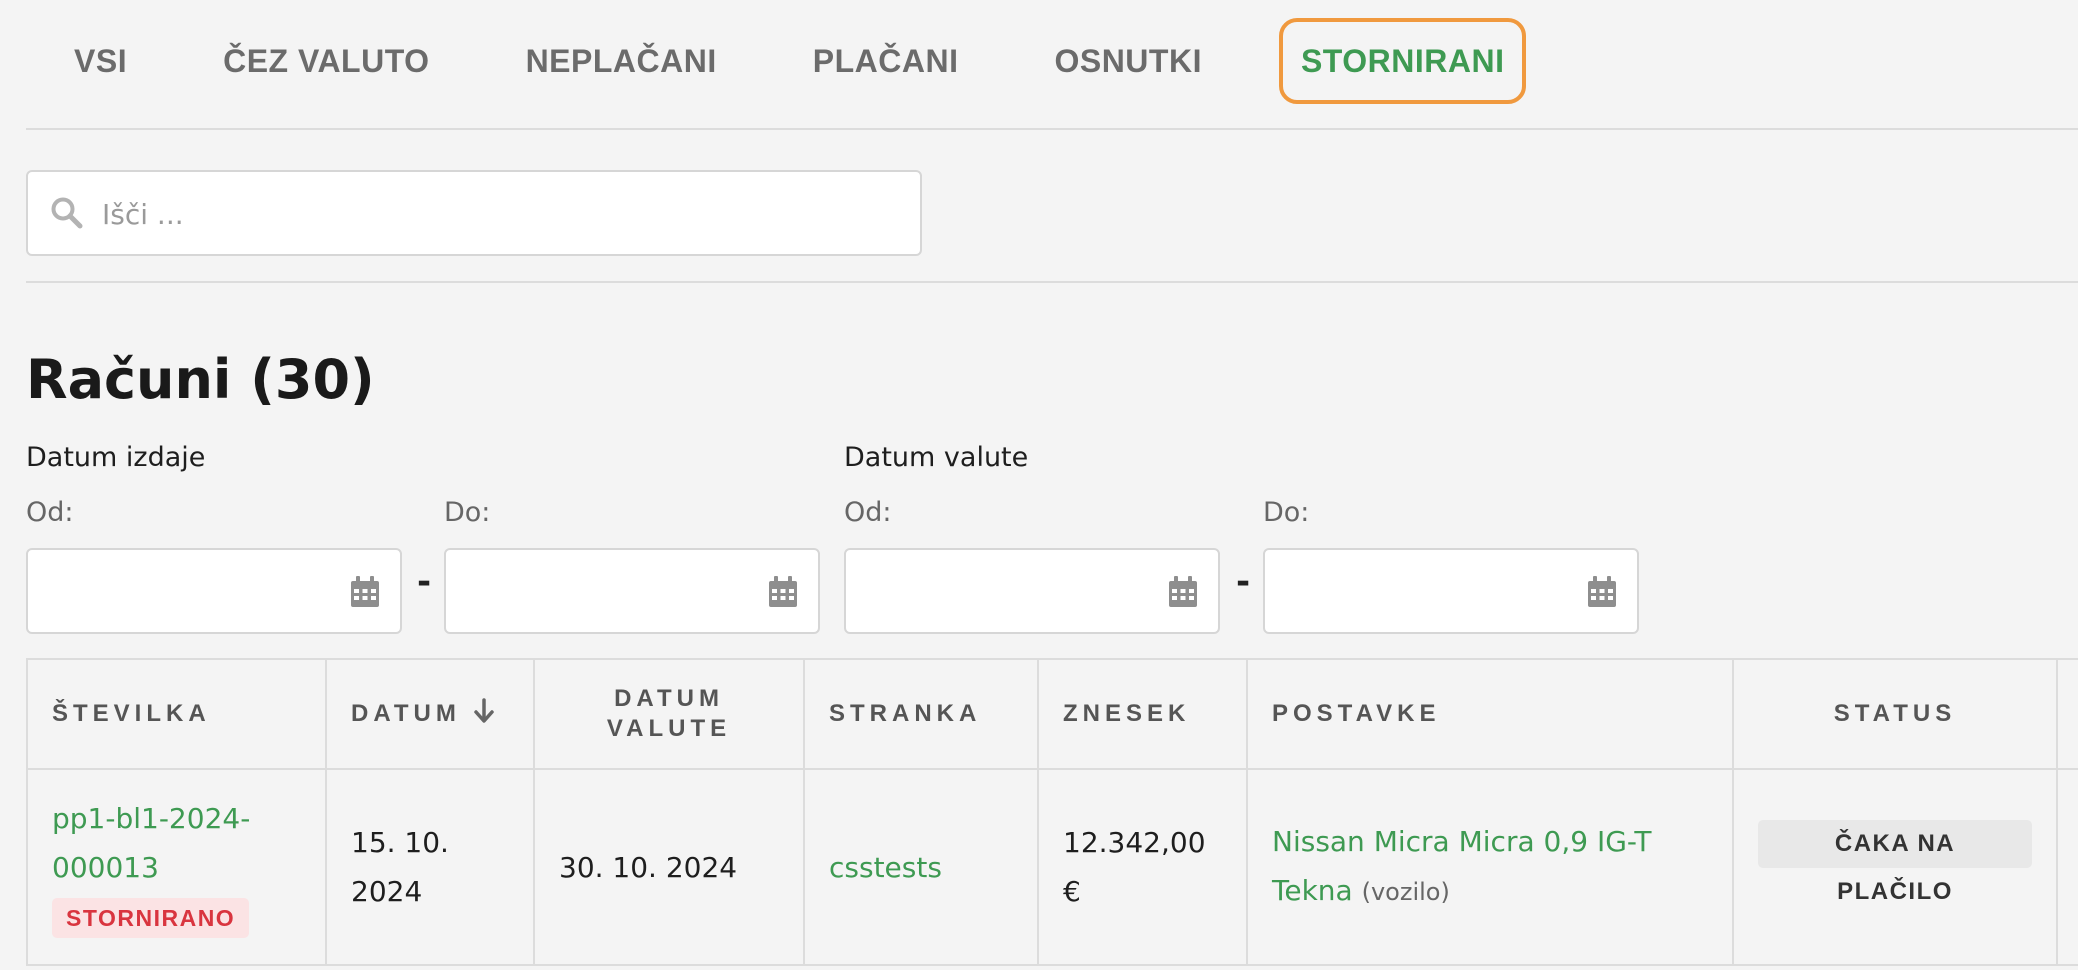 This screenshot has height=970, width=2078. Describe the element at coordinates (484, 714) in the screenshot. I see `sort-arrow-down-icon` at that location.